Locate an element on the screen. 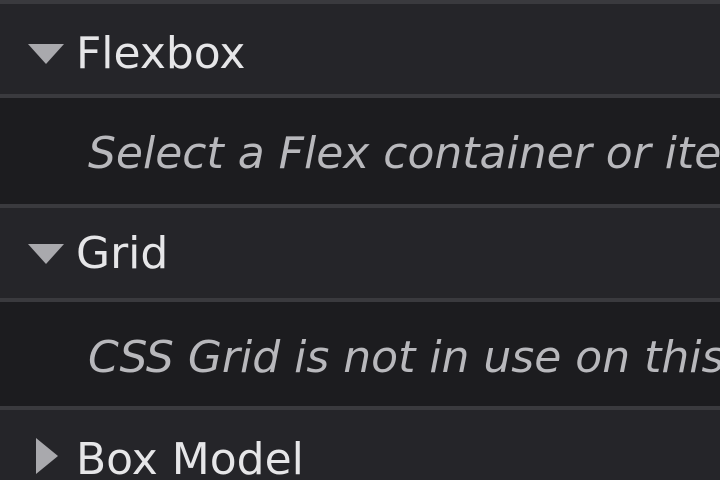 This screenshot has width=720, height=480. triangle-right-icon is located at coordinates (47, 456).